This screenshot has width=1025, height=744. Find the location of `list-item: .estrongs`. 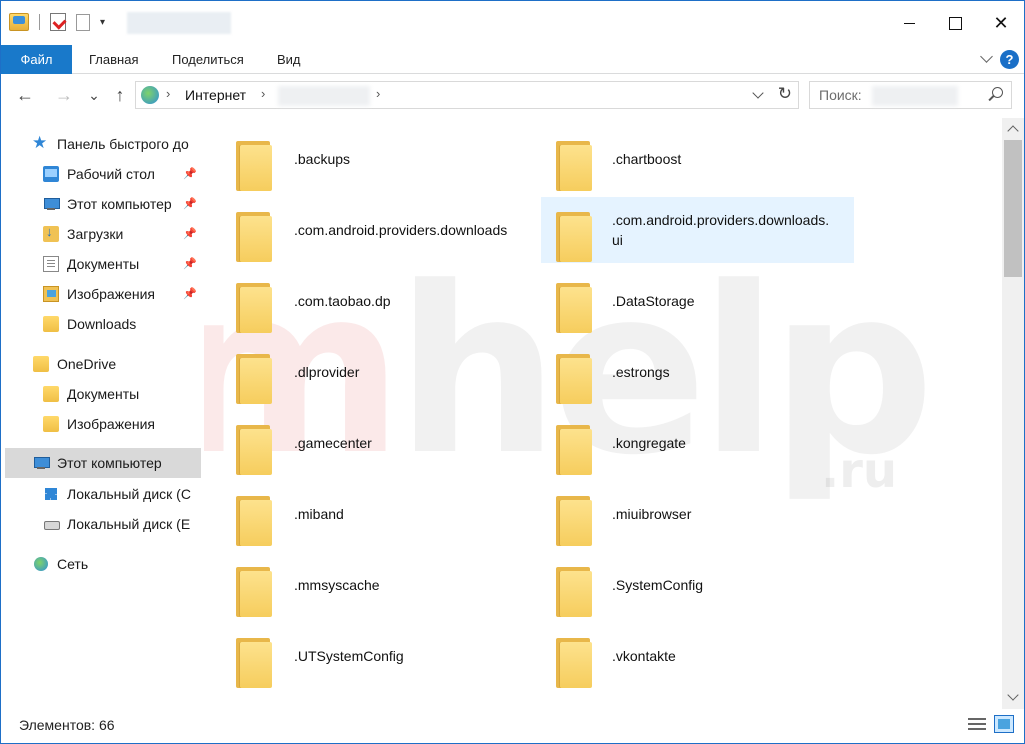

list-item: .estrongs is located at coordinates (697, 372).